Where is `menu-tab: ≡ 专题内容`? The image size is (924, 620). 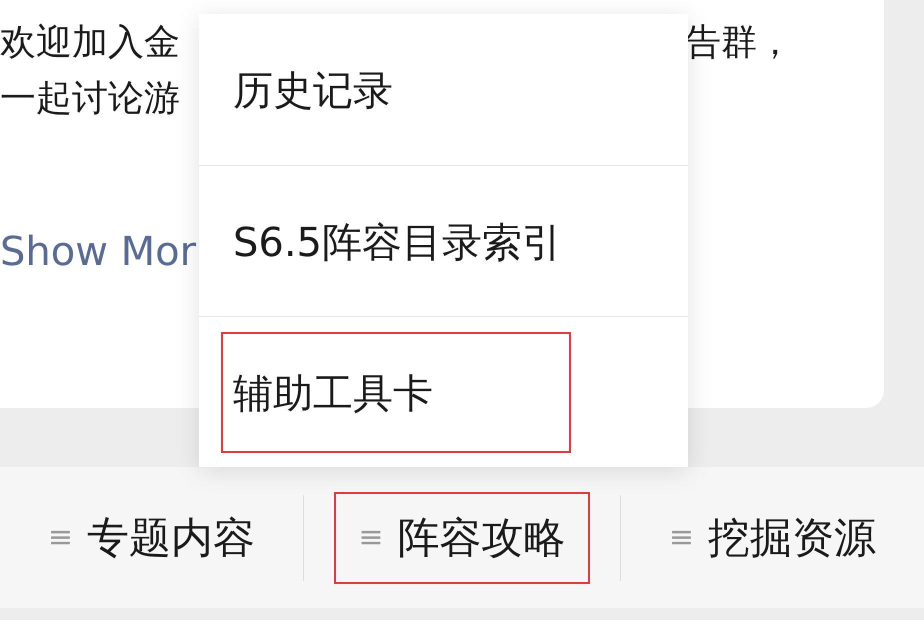 menu-tab: ≡ 专题内容 is located at coordinates (152, 538).